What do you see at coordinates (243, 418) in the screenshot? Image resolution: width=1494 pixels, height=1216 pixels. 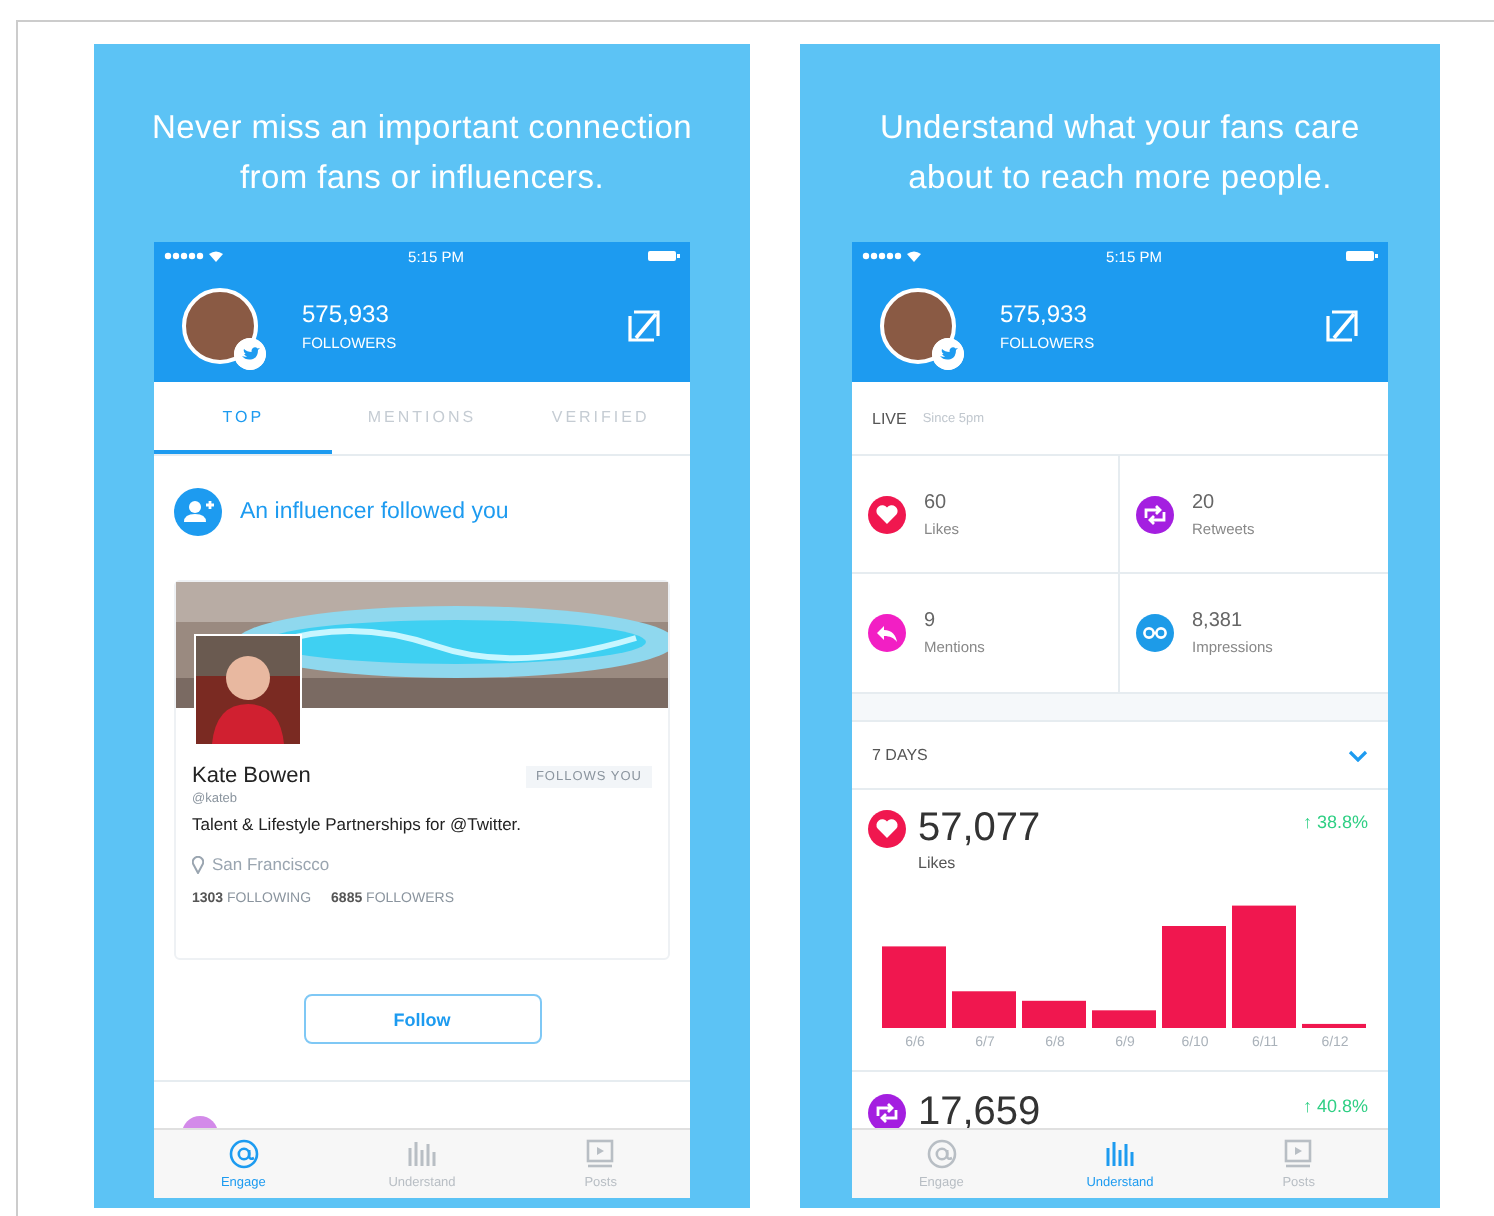 I see `tab: TOP` at bounding box center [243, 418].